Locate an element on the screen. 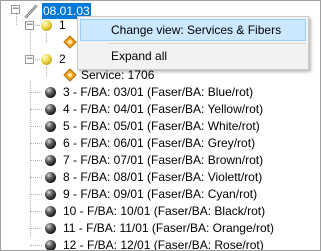  fiber-label: 5 - F/BA: 05/01 (Faser/BA: White/rot) is located at coordinates (161, 126).